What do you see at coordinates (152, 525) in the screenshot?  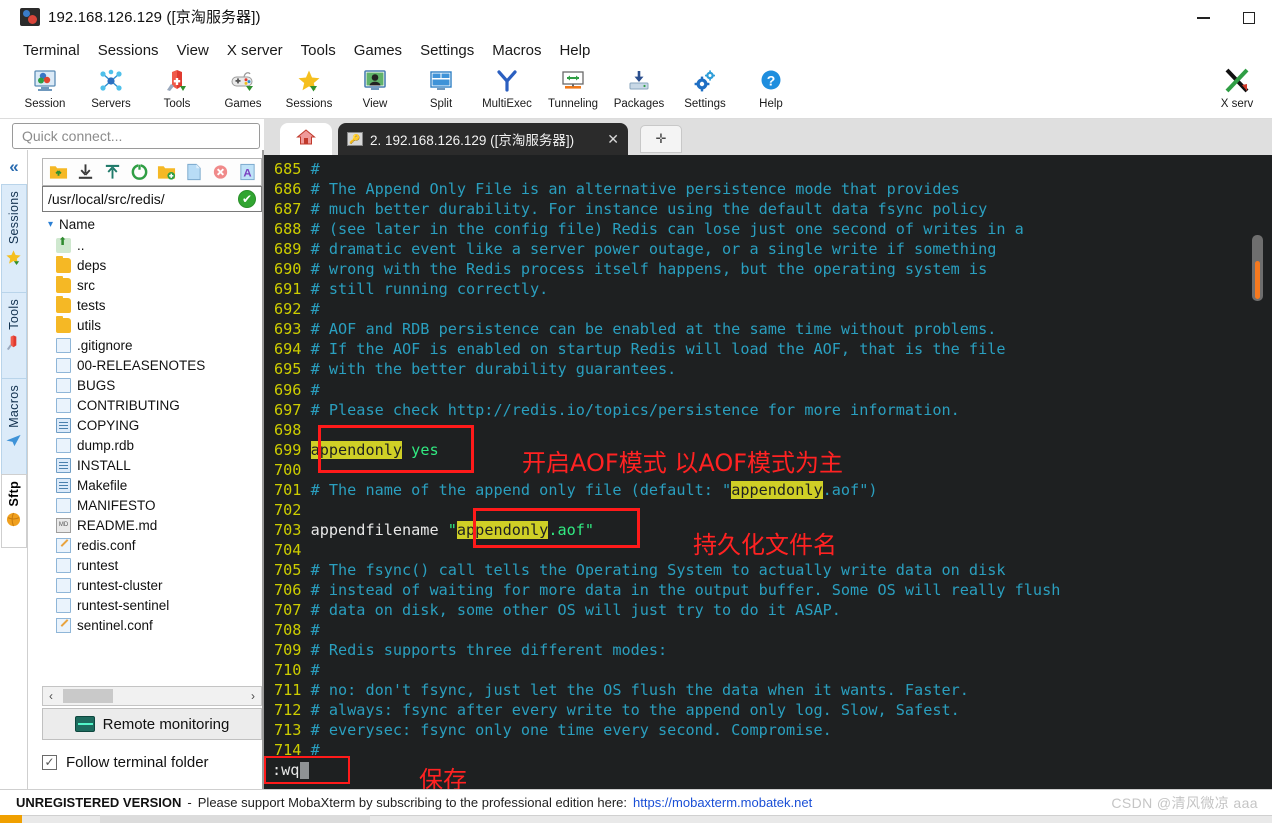 I see `list-item: MD README.md` at bounding box center [152, 525].